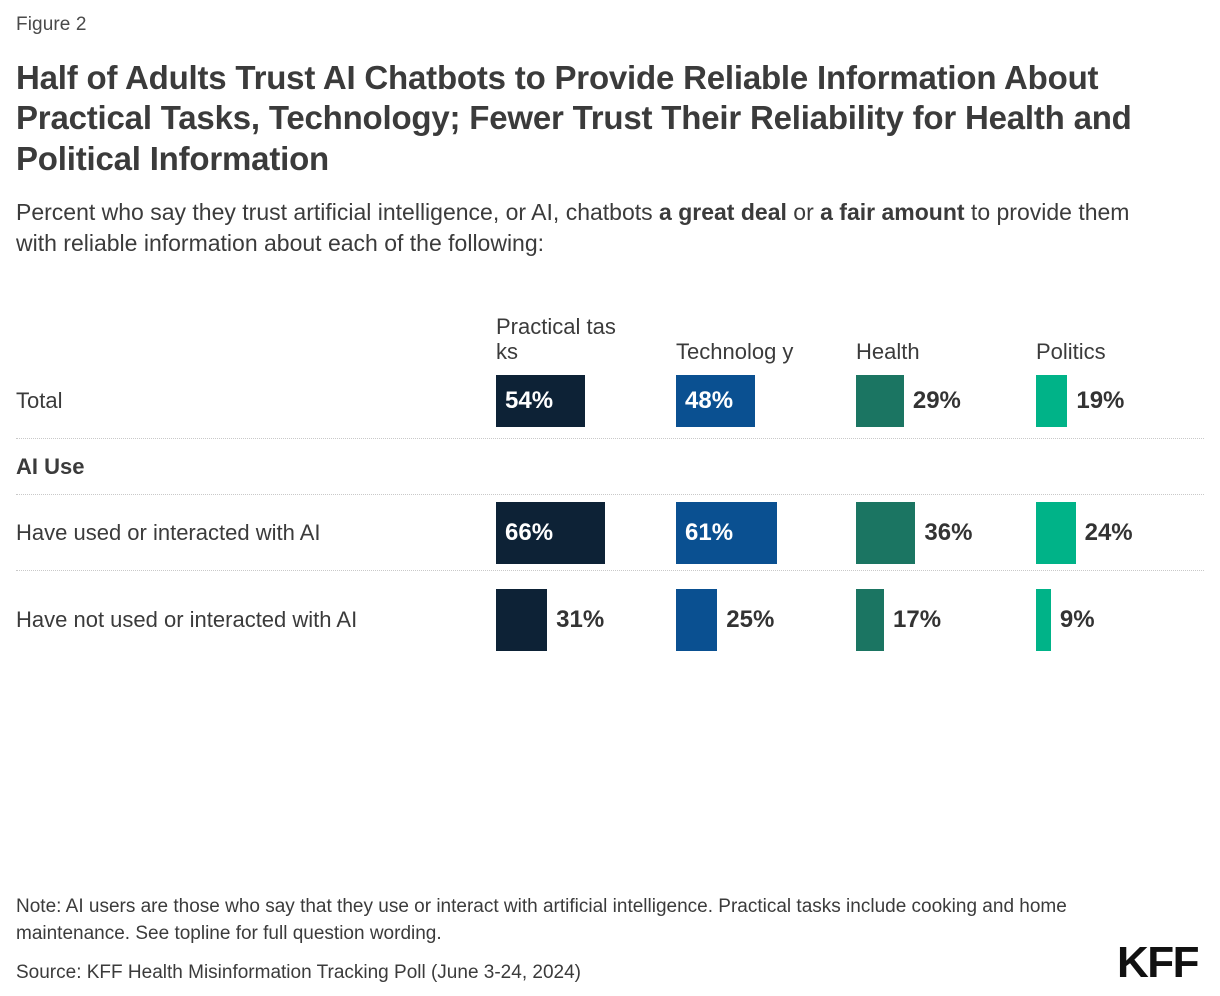 The width and height of the screenshot is (1220, 996). What do you see at coordinates (936, 401) in the screenshot?
I see `bar-value-label: 29%` at bounding box center [936, 401].